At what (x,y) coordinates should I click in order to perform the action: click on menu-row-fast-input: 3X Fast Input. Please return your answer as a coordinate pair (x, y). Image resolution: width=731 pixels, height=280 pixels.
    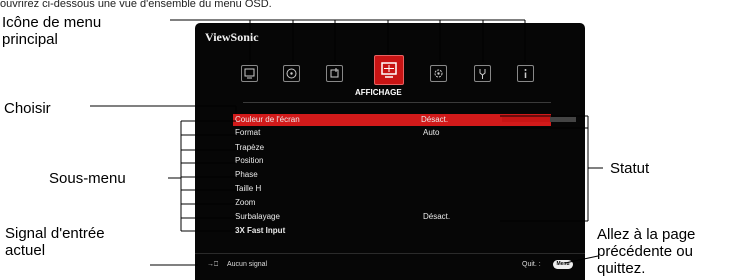
    Looking at the image, I should click on (393, 231).